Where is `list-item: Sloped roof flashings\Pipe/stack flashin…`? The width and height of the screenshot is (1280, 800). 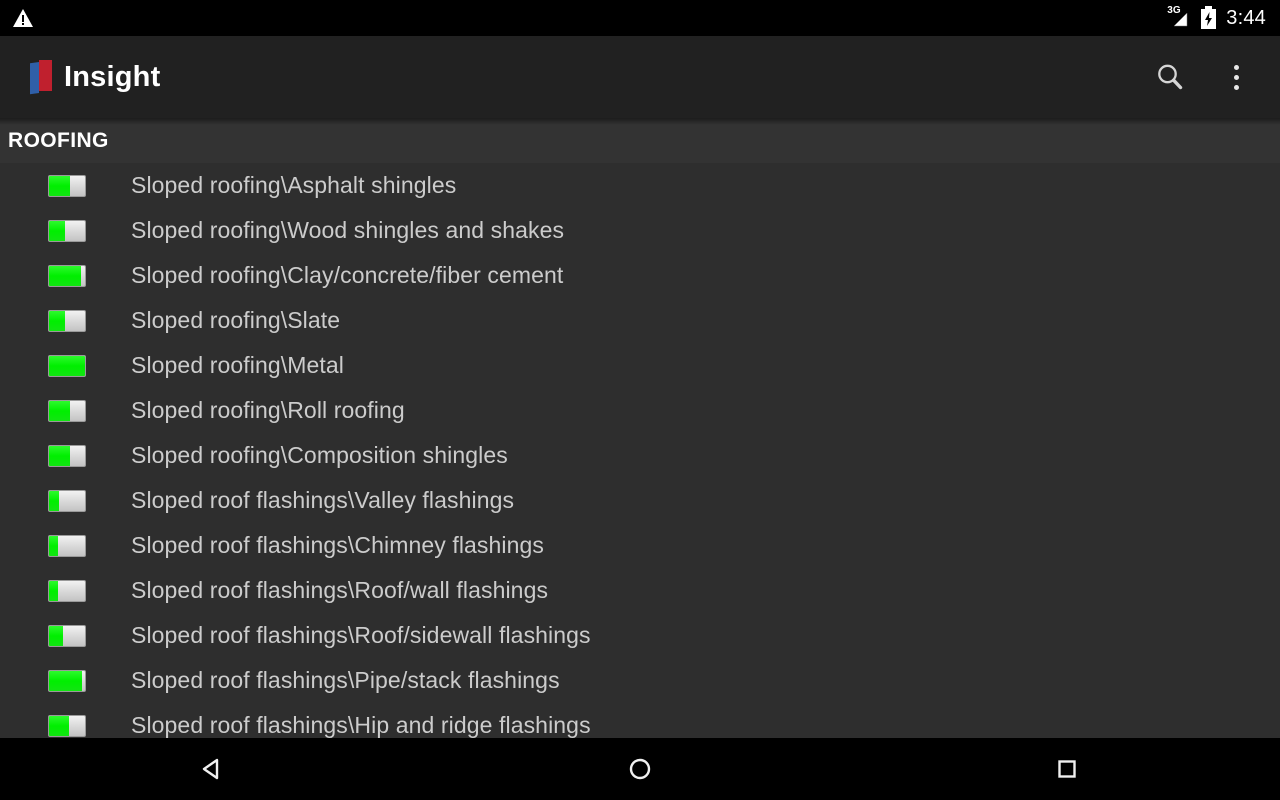 list-item: Sloped roof flashings\Pipe/stack flashin… is located at coordinates (640, 680).